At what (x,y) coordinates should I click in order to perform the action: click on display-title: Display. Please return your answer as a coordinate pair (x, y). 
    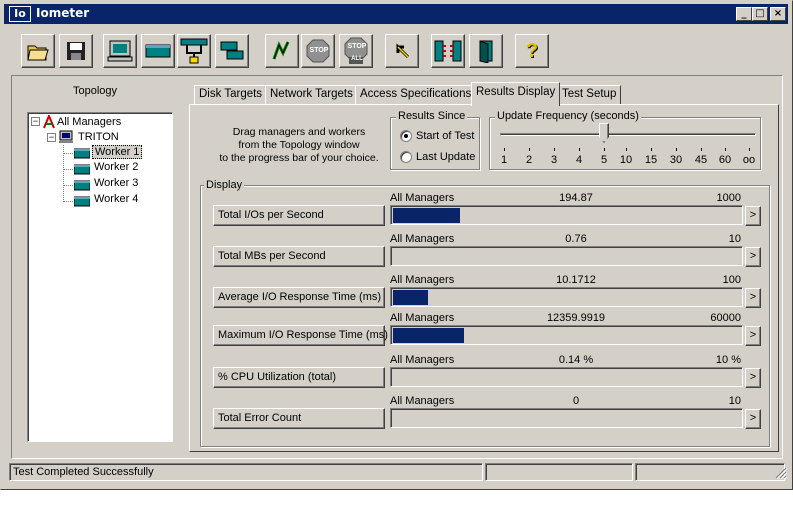
    Looking at the image, I should click on (224, 185).